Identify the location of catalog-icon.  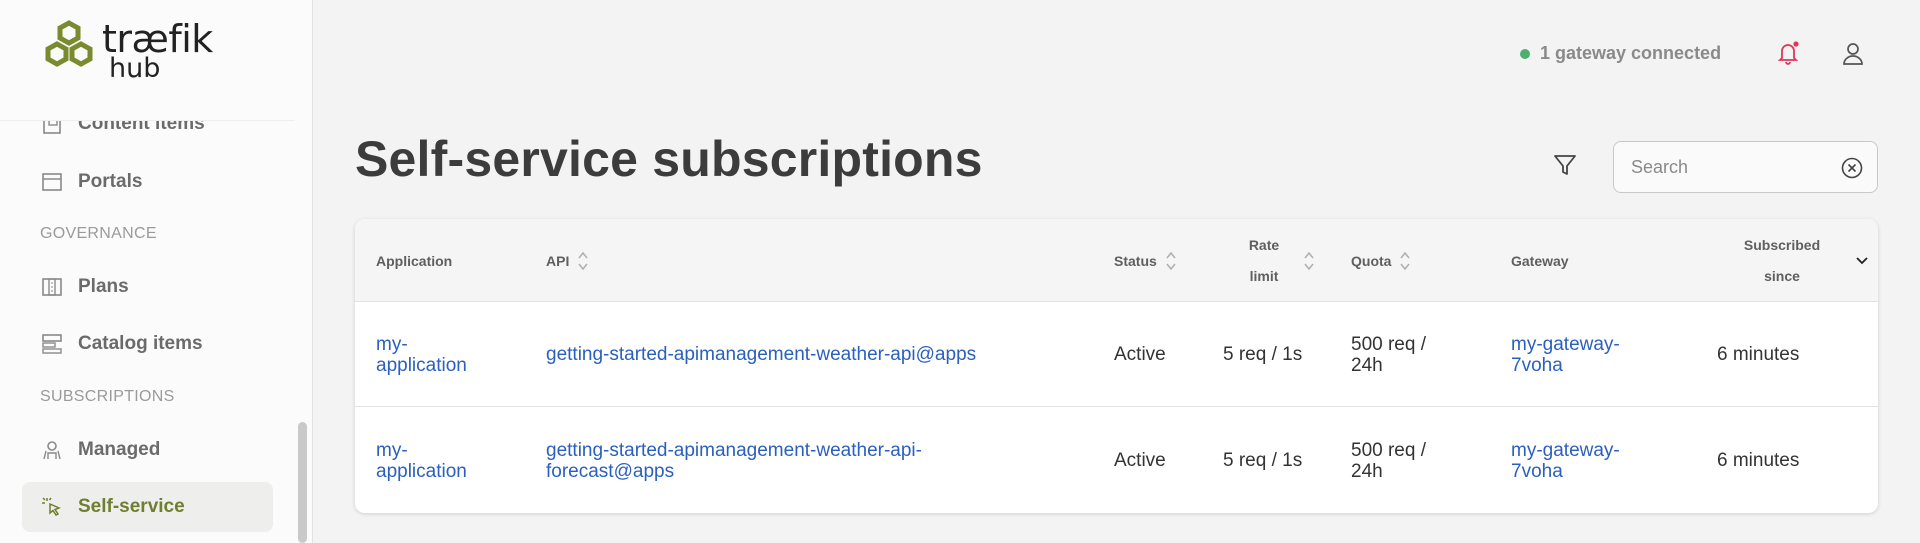
(52, 344).